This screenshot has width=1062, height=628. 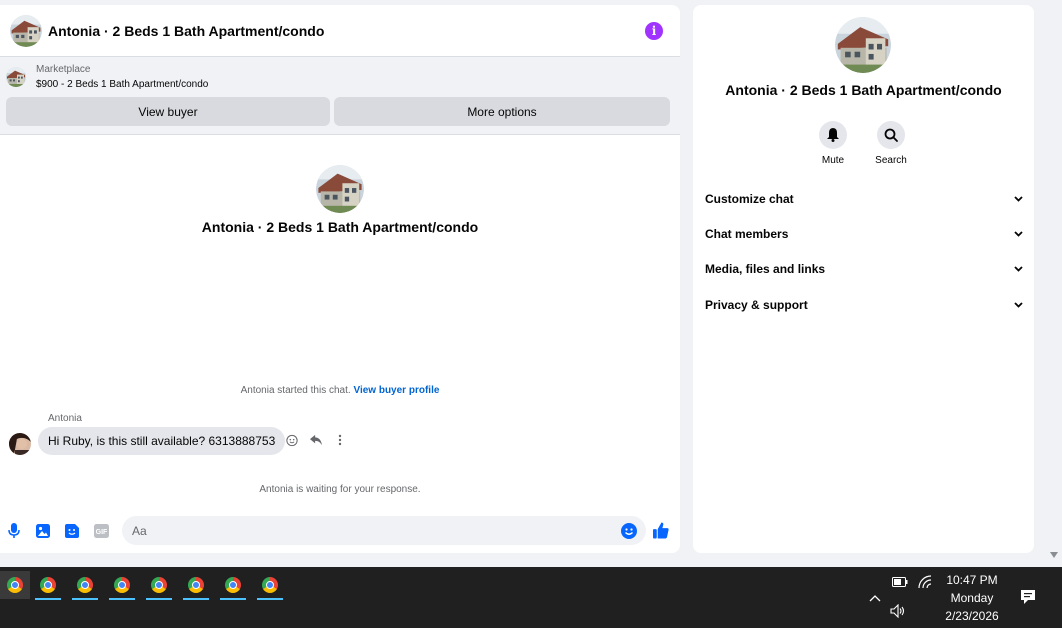 I want to click on volume-icon, so click(x=898, y=611).